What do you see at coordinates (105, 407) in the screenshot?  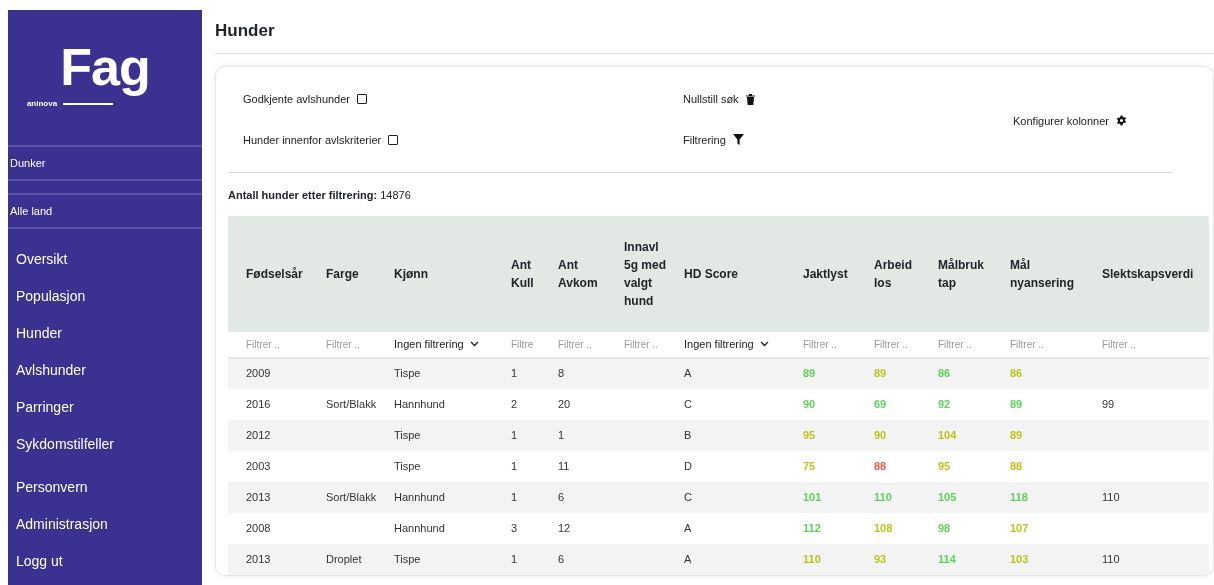 I see `nav-link: Parringer` at bounding box center [105, 407].